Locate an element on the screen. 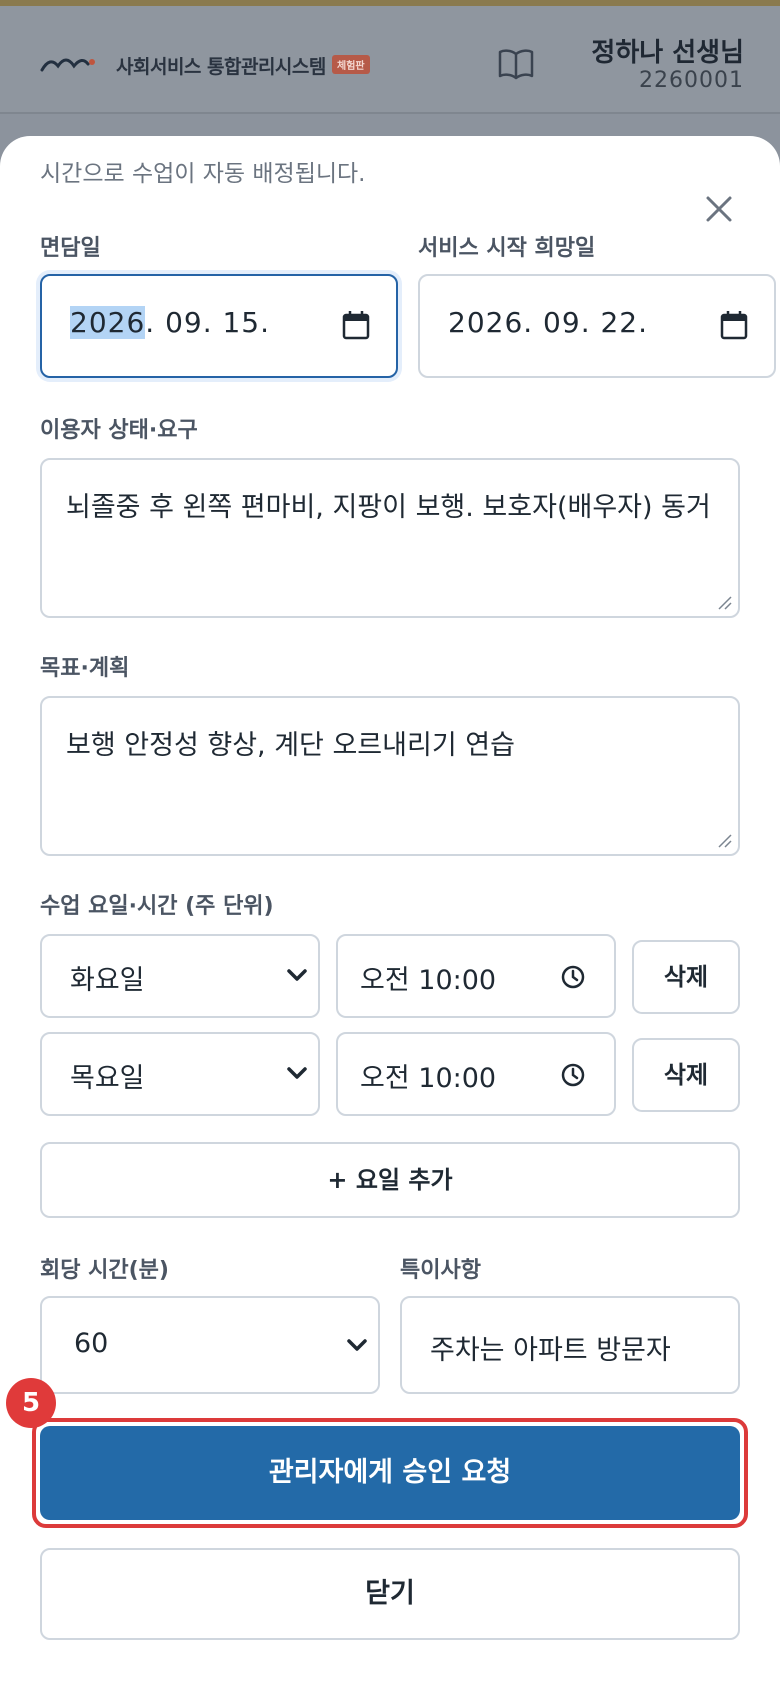 The height and width of the screenshot is (1688, 780). user-id: 2260001 is located at coordinates (691, 80).